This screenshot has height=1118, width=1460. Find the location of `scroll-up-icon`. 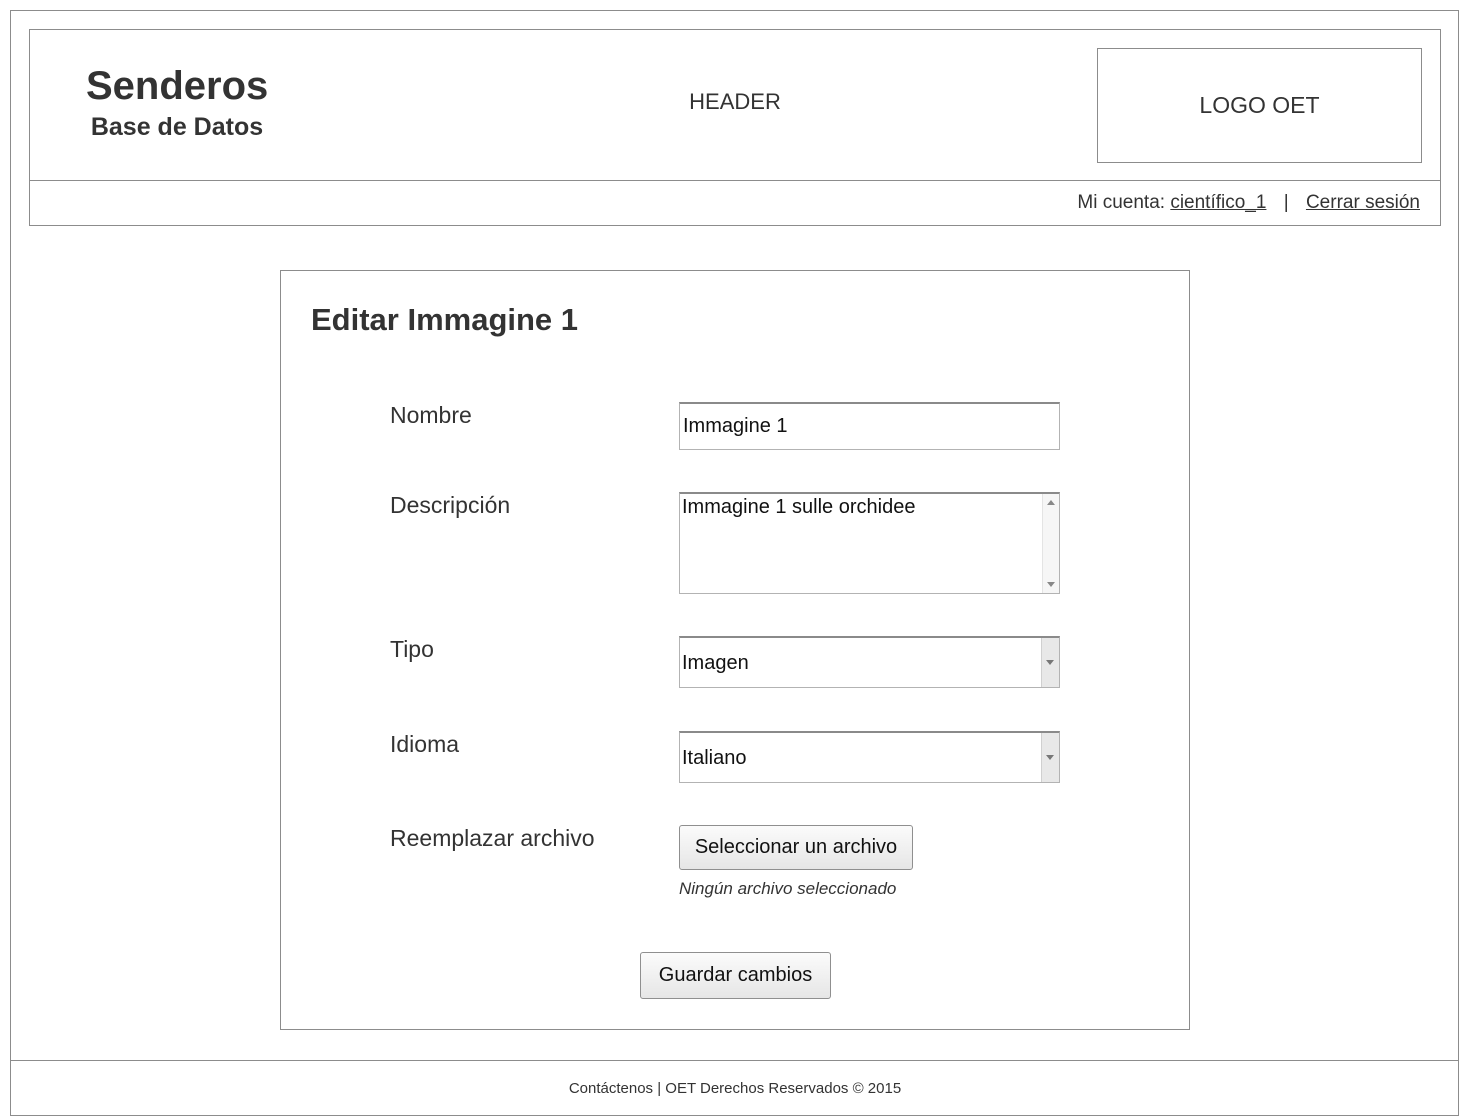

scroll-up-icon is located at coordinates (1051, 502).